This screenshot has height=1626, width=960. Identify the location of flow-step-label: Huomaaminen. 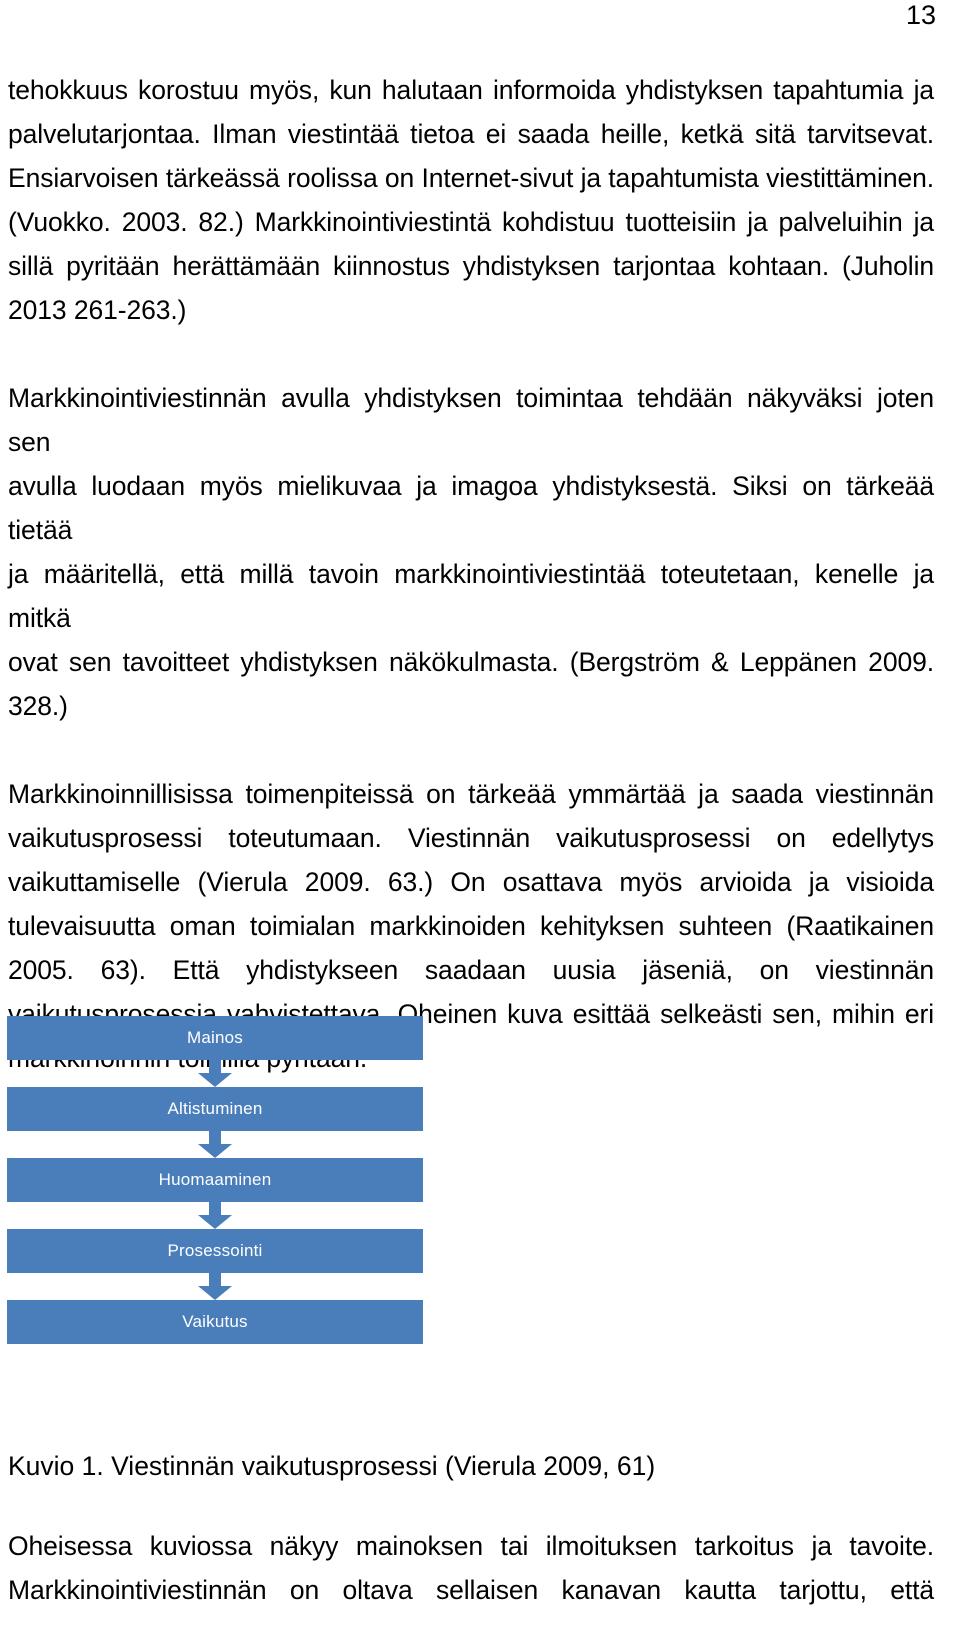
(215, 1179).